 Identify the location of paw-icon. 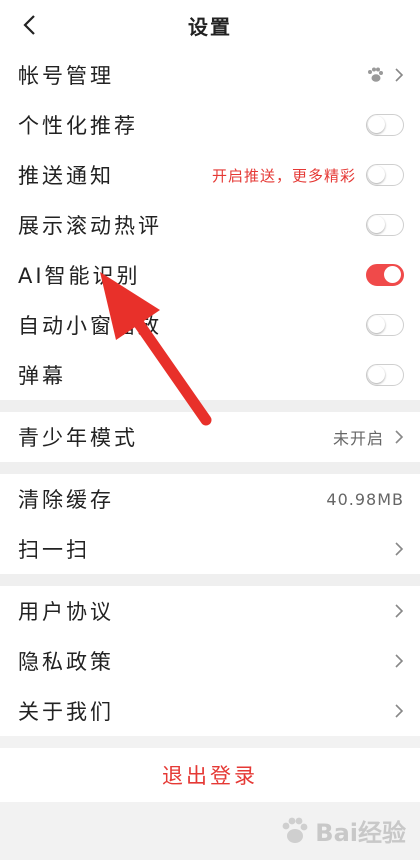
(375, 74).